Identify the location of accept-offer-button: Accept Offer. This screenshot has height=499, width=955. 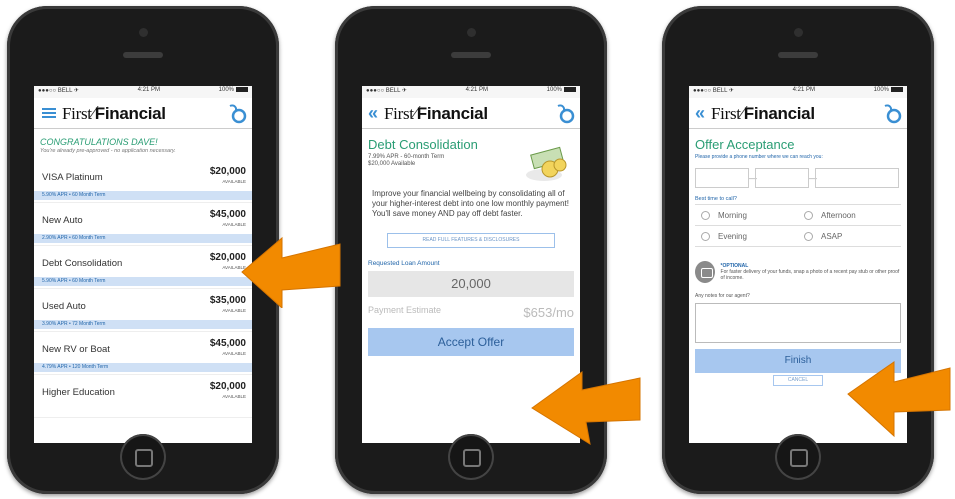
(471, 342).